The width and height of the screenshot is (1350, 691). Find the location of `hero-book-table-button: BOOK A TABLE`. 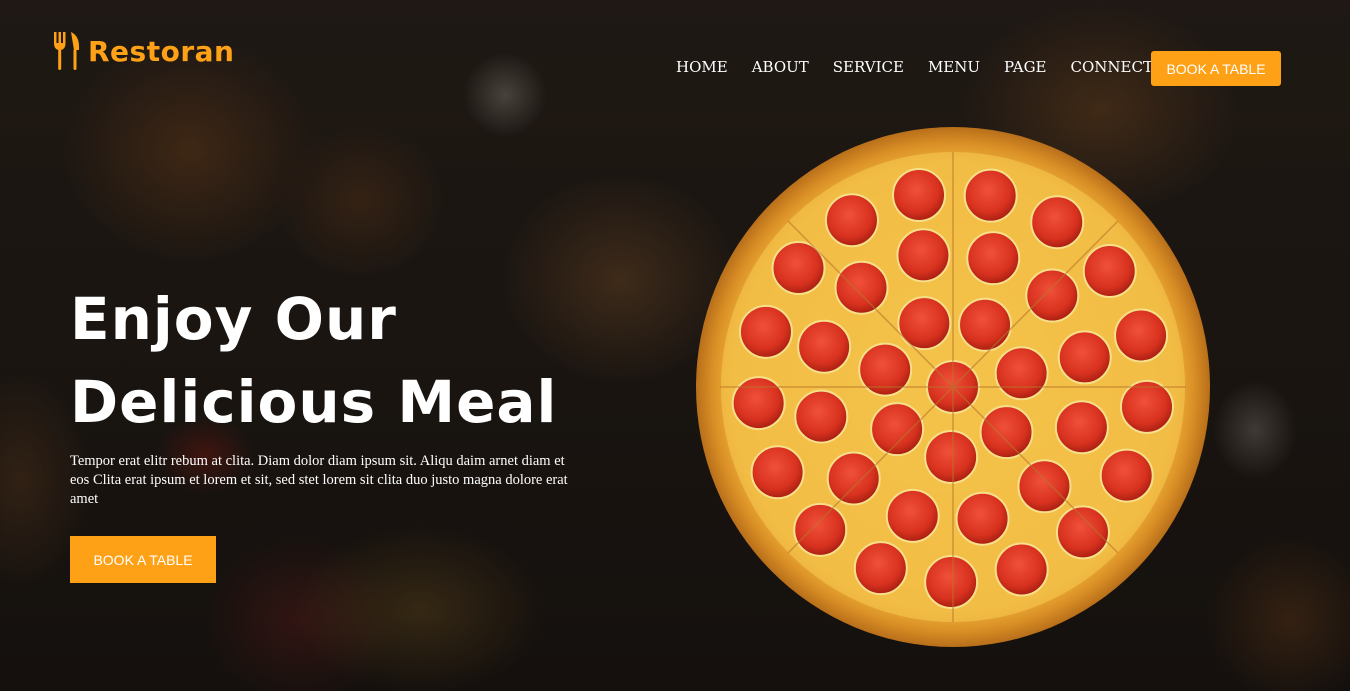

hero-book-table-button: BOOK A TABLE is located at coordinates (143, 559).